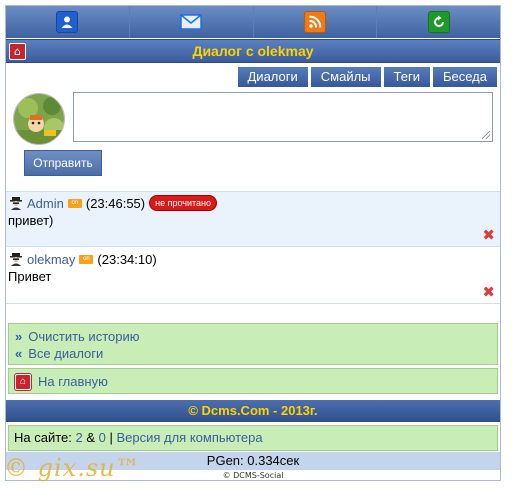 This screenshot has width=512, height=490. I want to click on page-title: Диалог с olekmay, so click(253, 51).